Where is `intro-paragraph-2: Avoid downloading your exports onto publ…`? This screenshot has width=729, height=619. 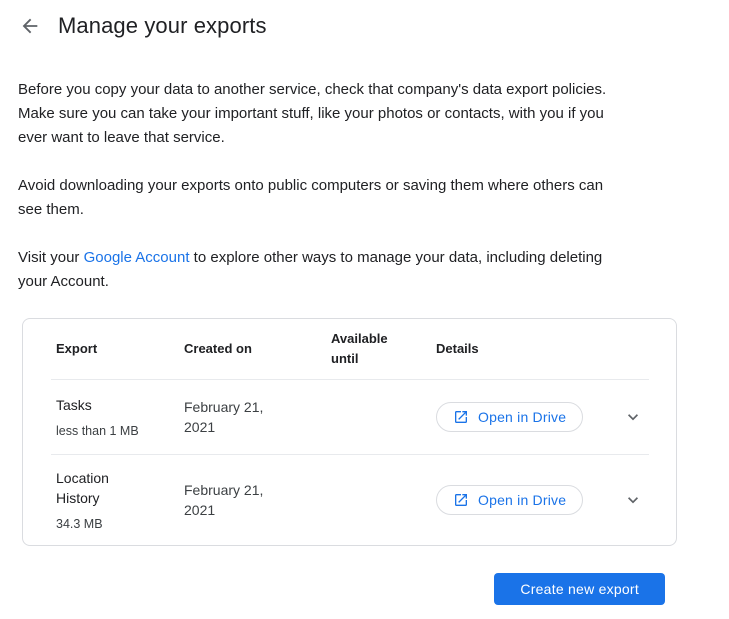
intro-paragraph-2: Avoid downloading your exports onto publ… is located at coordinates (311, 197).